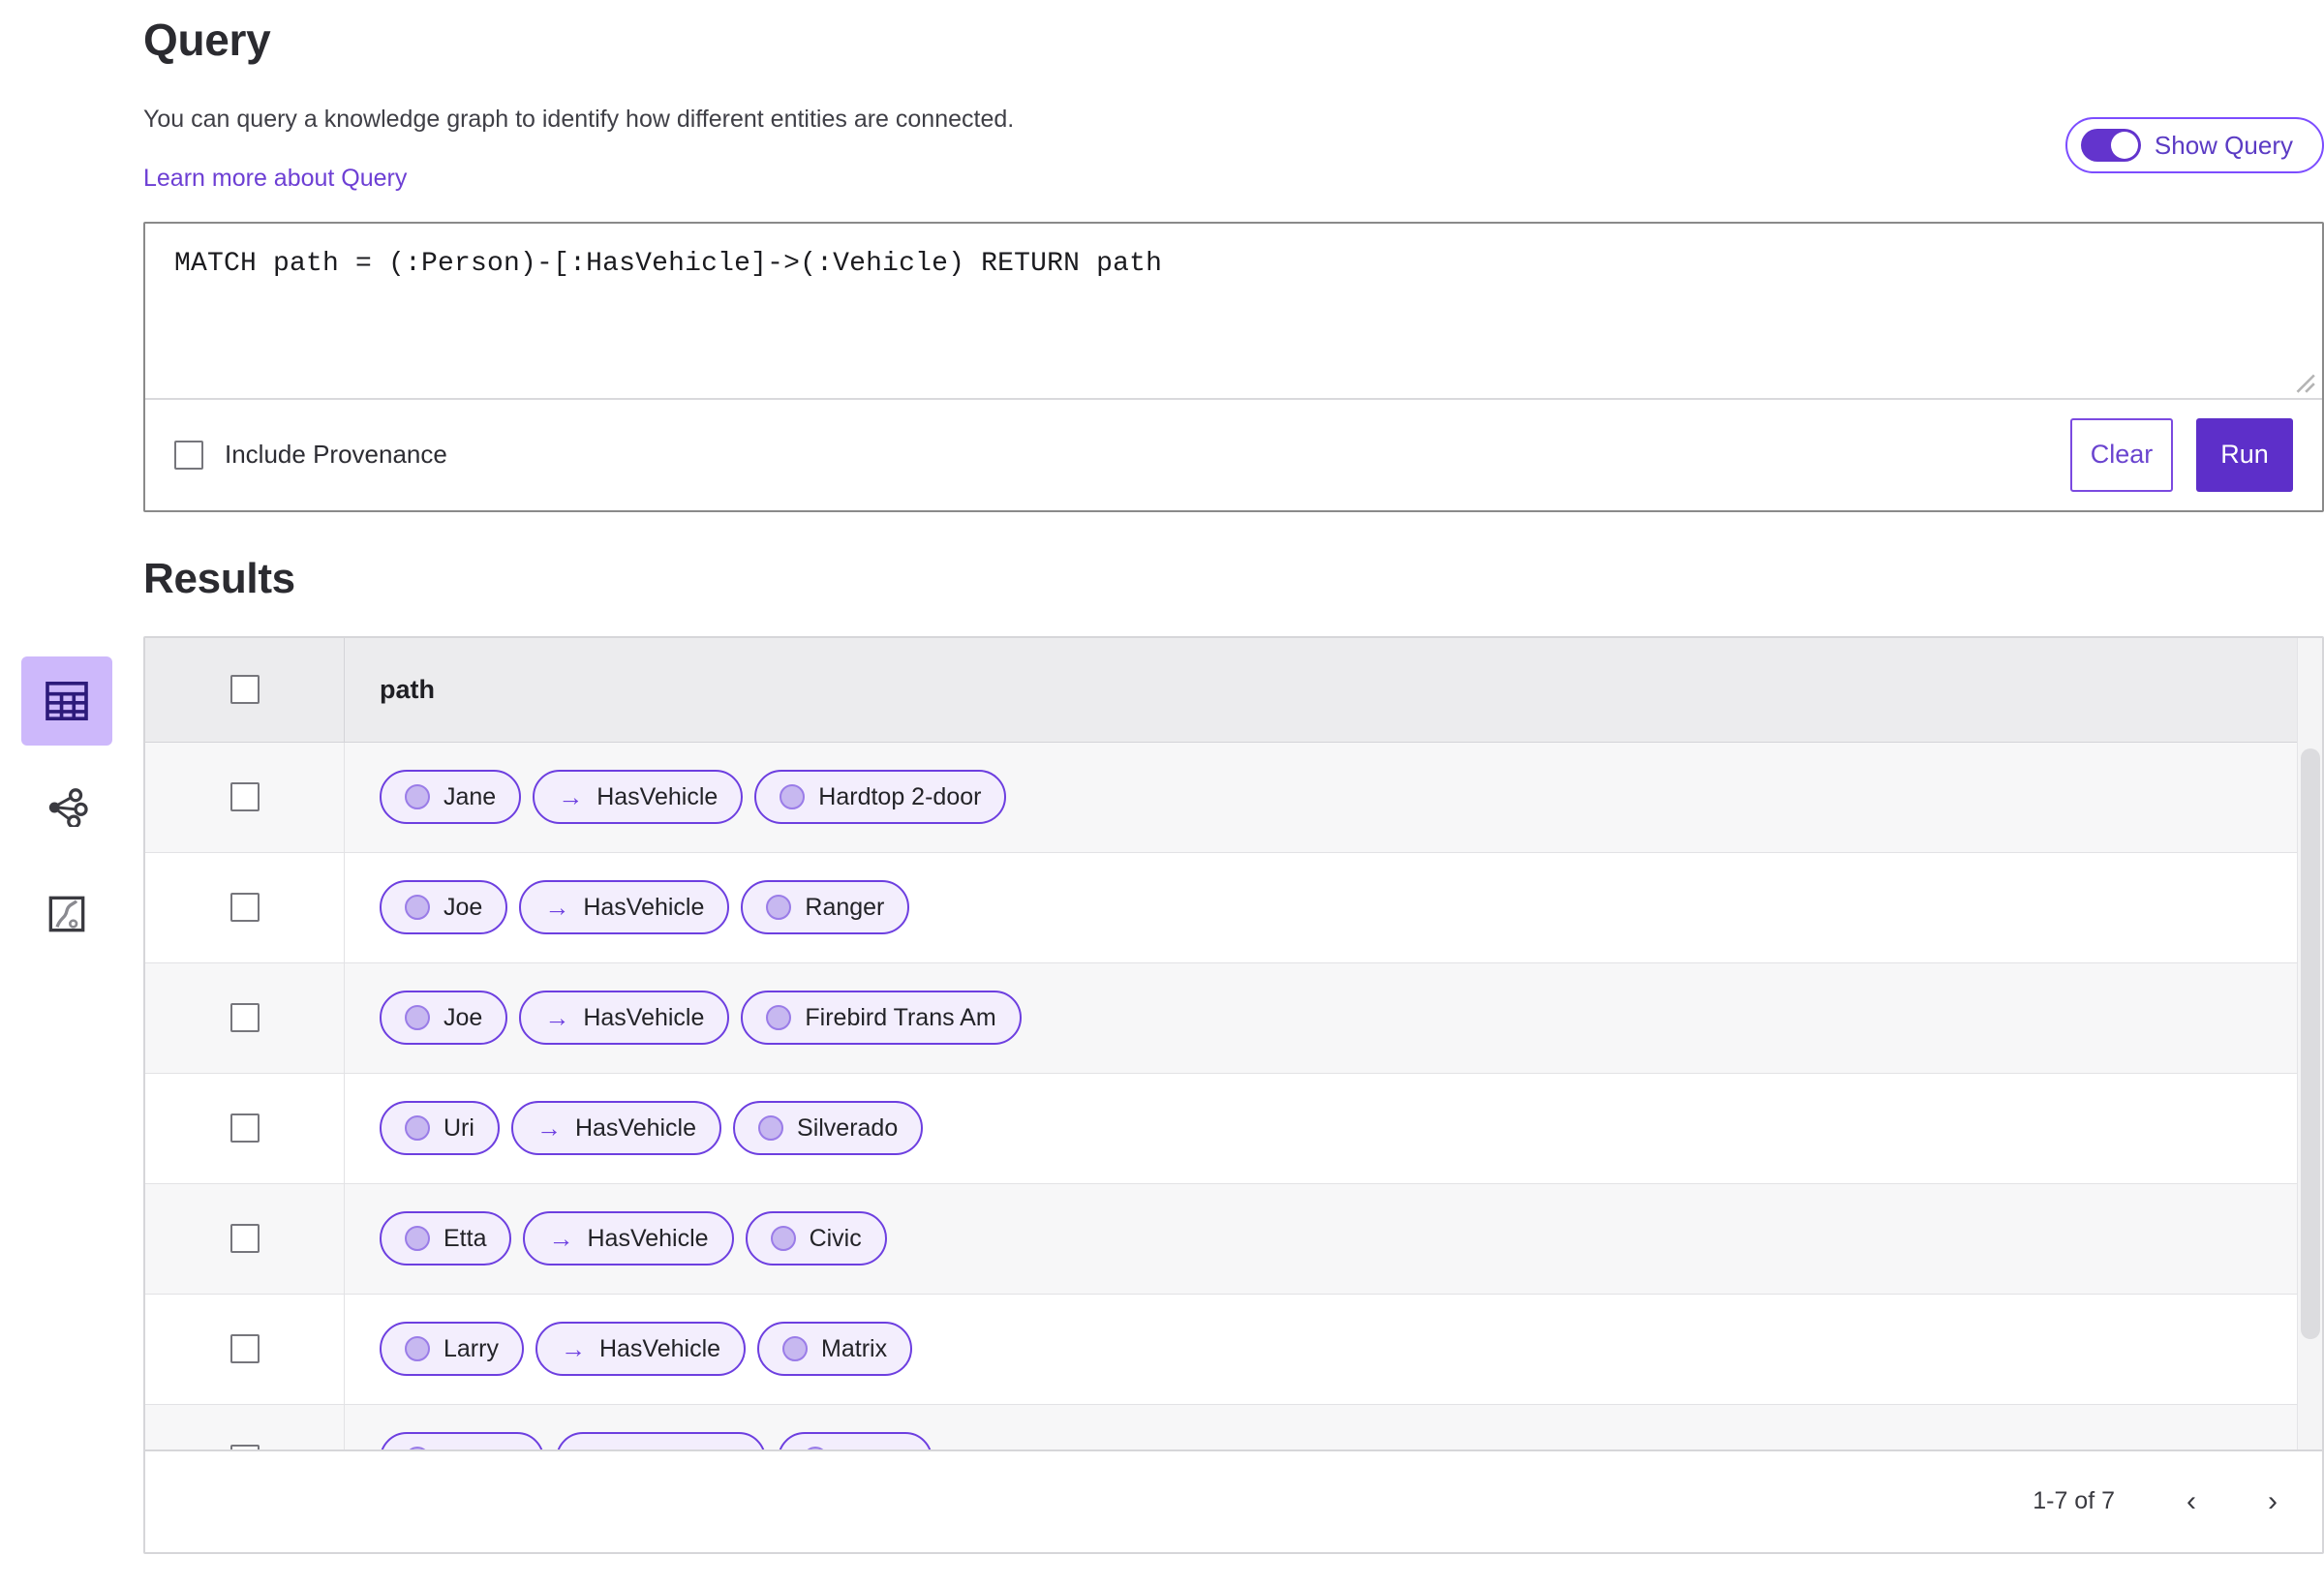 The image size is (2324, 1586). I want to click on path-chips: Jane → HasVehicle Hardtop 2-door, so click(693, 798).